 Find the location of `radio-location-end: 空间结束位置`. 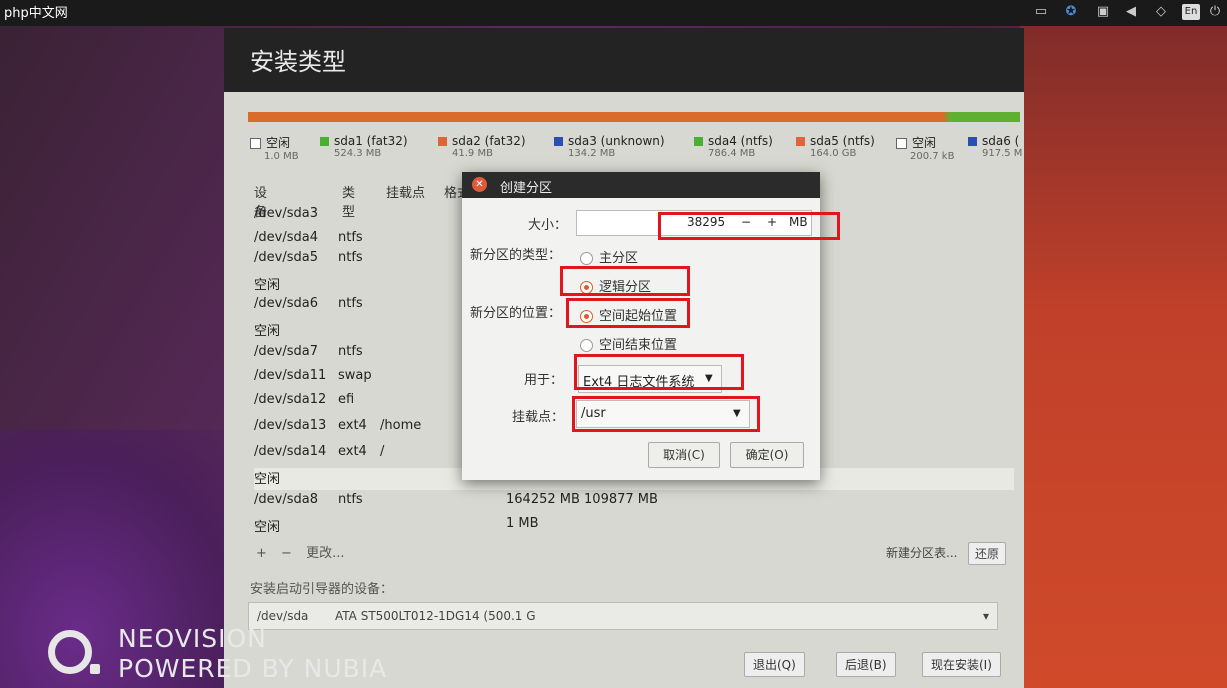

radio-location-end: 空间结束位置 is located at coordinates (628, 343).